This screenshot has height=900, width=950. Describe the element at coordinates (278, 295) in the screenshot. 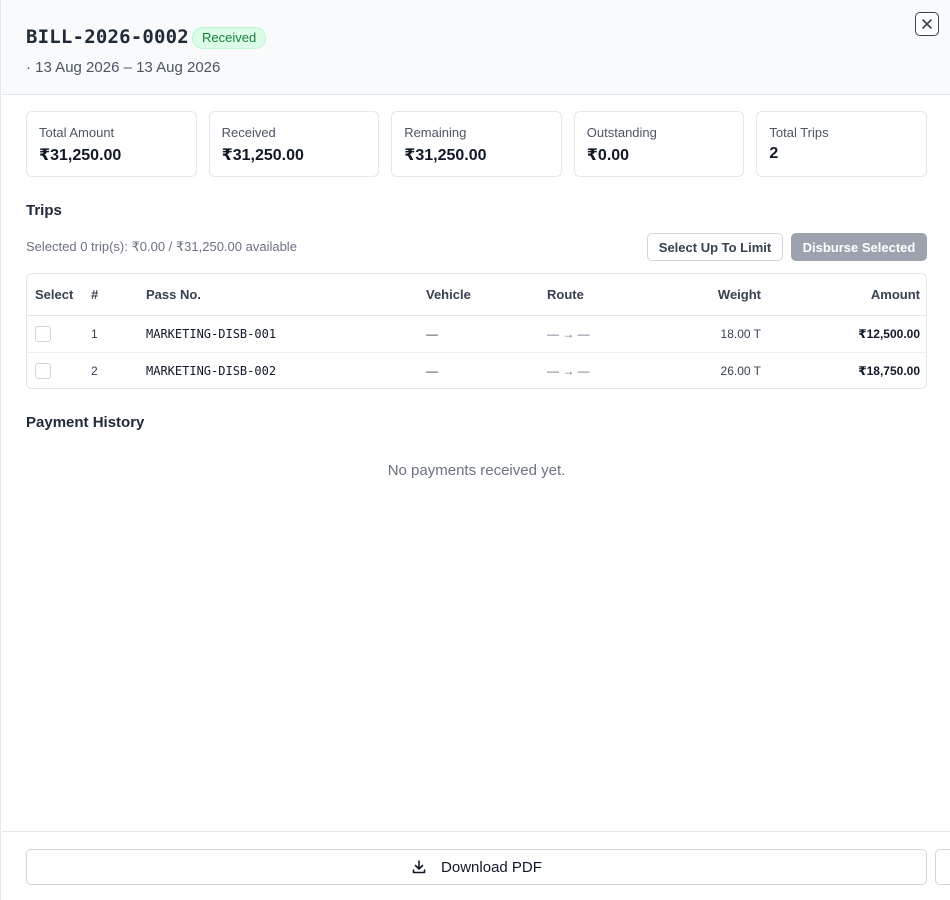

I see `column-header-pass-no: Pass No.` at that location.